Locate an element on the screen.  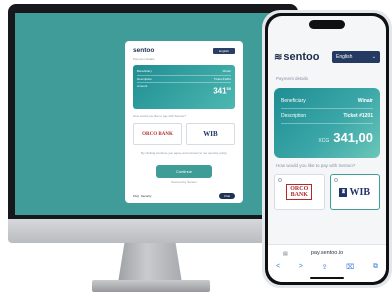
currency-code: XCG is located at coordinates (324, 141).